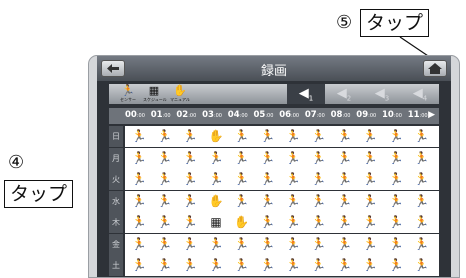  I want to click on callout-4-number: ④, so click(16, 162).